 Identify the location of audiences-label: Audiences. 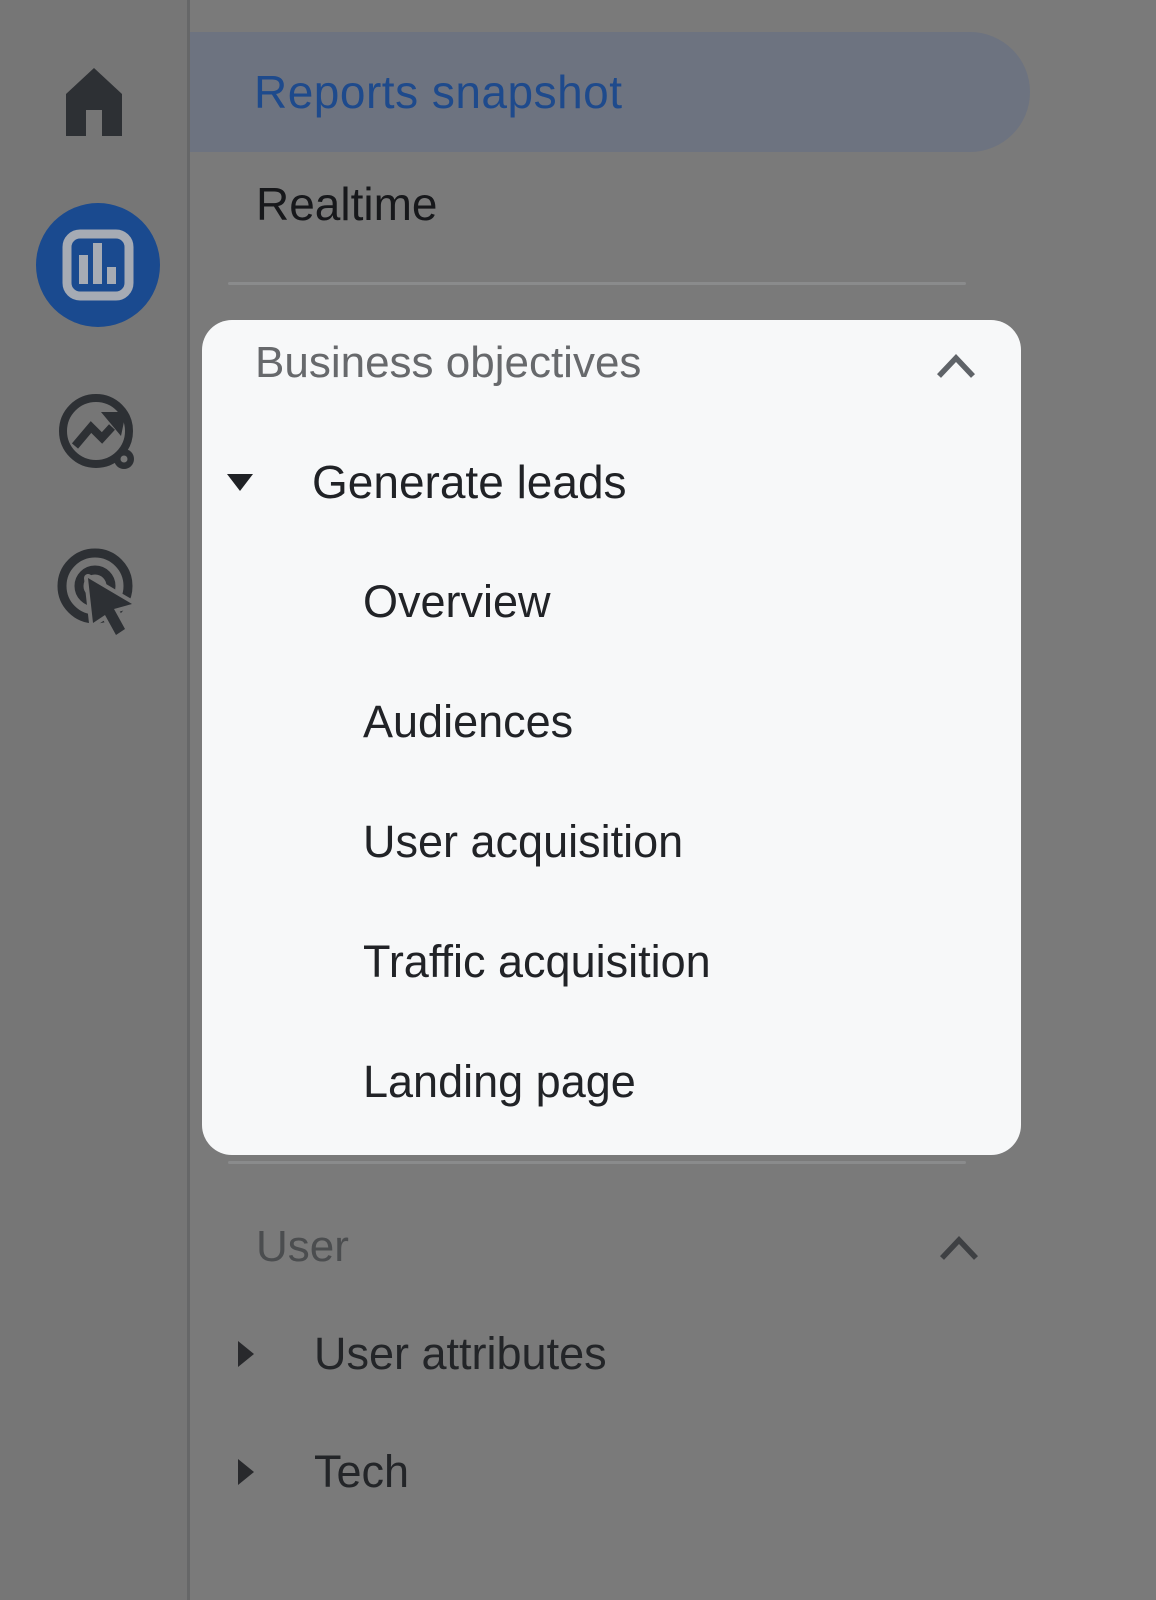
(468, 721).